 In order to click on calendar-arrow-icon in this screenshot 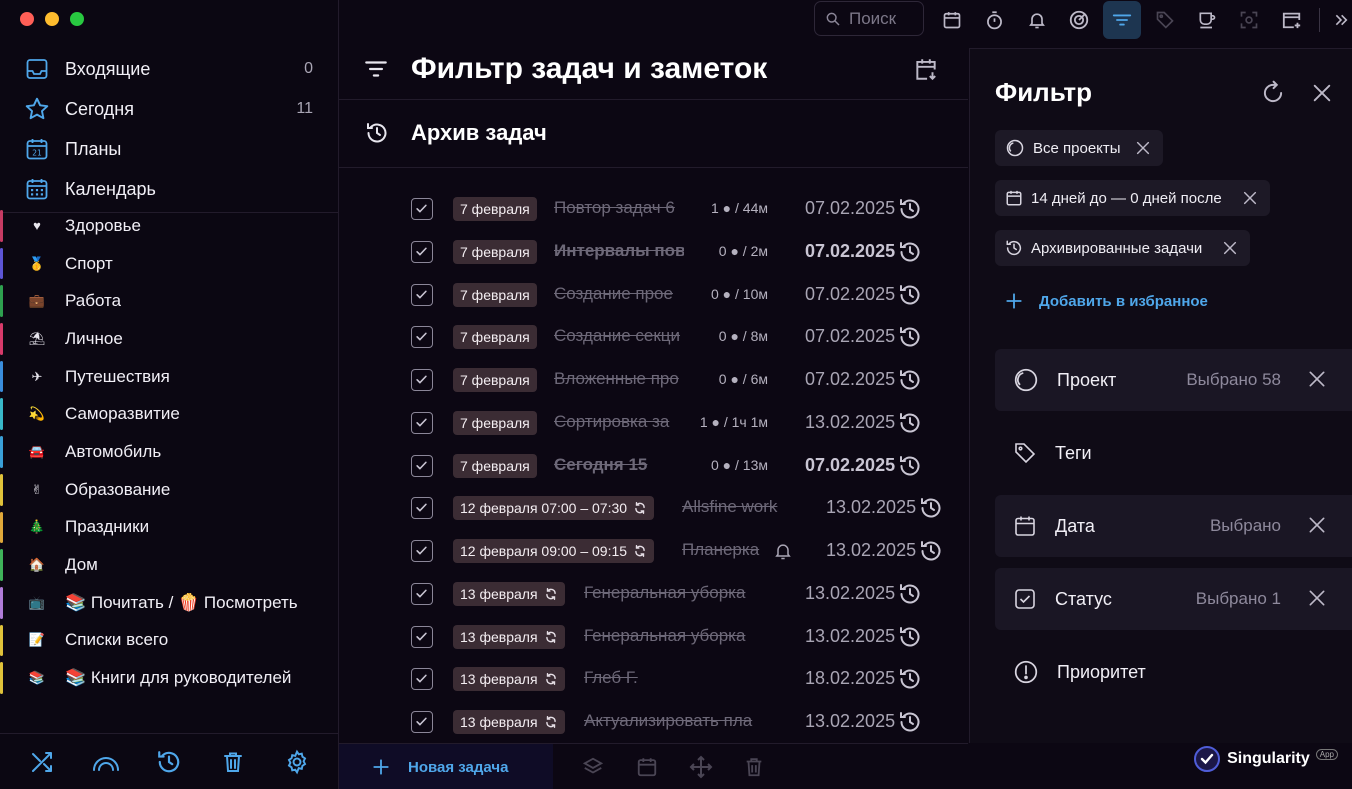, I will do `click(926, 69)`.